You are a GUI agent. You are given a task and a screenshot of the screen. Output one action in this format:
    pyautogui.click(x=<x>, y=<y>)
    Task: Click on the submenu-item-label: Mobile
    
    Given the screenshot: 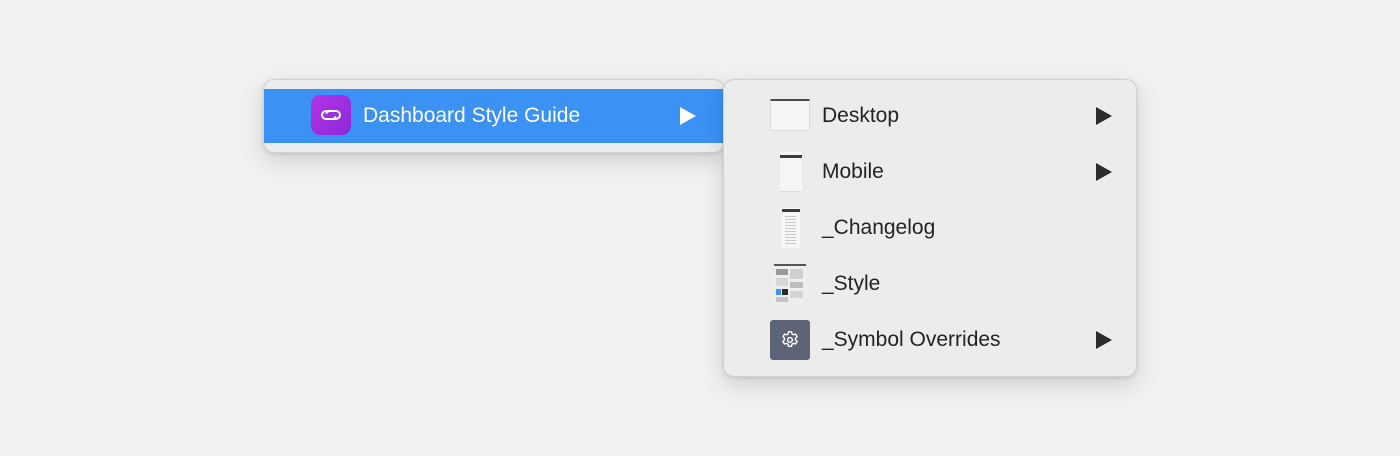 What is the action you would take?
    pyautogui.click(x=853, y=171)
    